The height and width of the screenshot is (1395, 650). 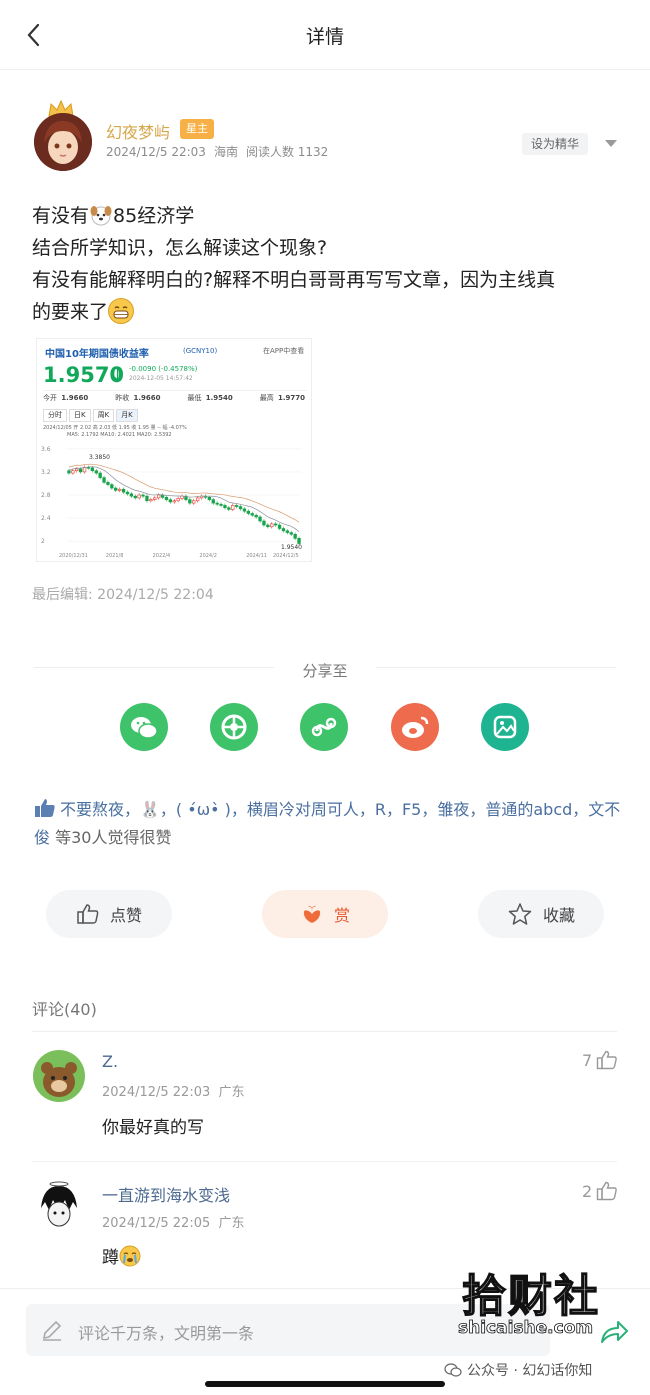 What do you see at coordinates (121, 311) in the screenshot?
I see `grin-face-icon` at bounding box center [121, 311].